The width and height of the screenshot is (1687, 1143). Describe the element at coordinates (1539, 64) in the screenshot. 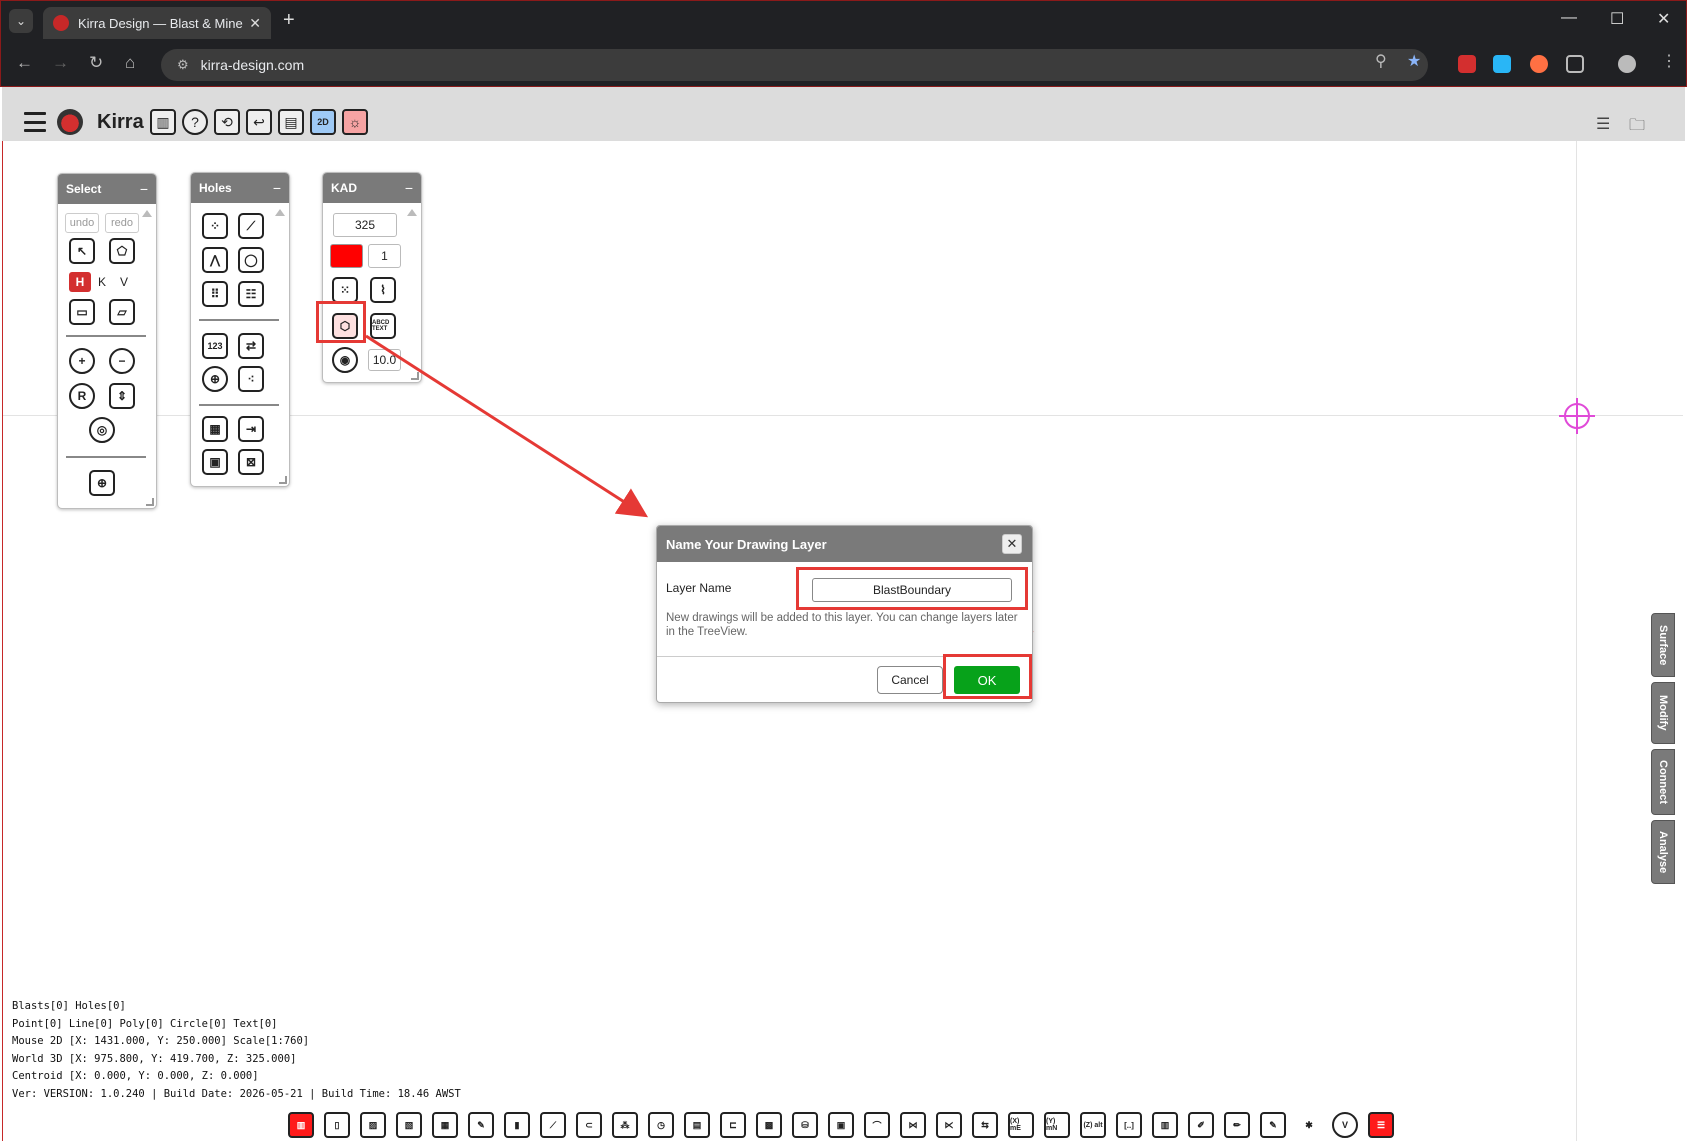

I see `extension-sun-icon` at that location.